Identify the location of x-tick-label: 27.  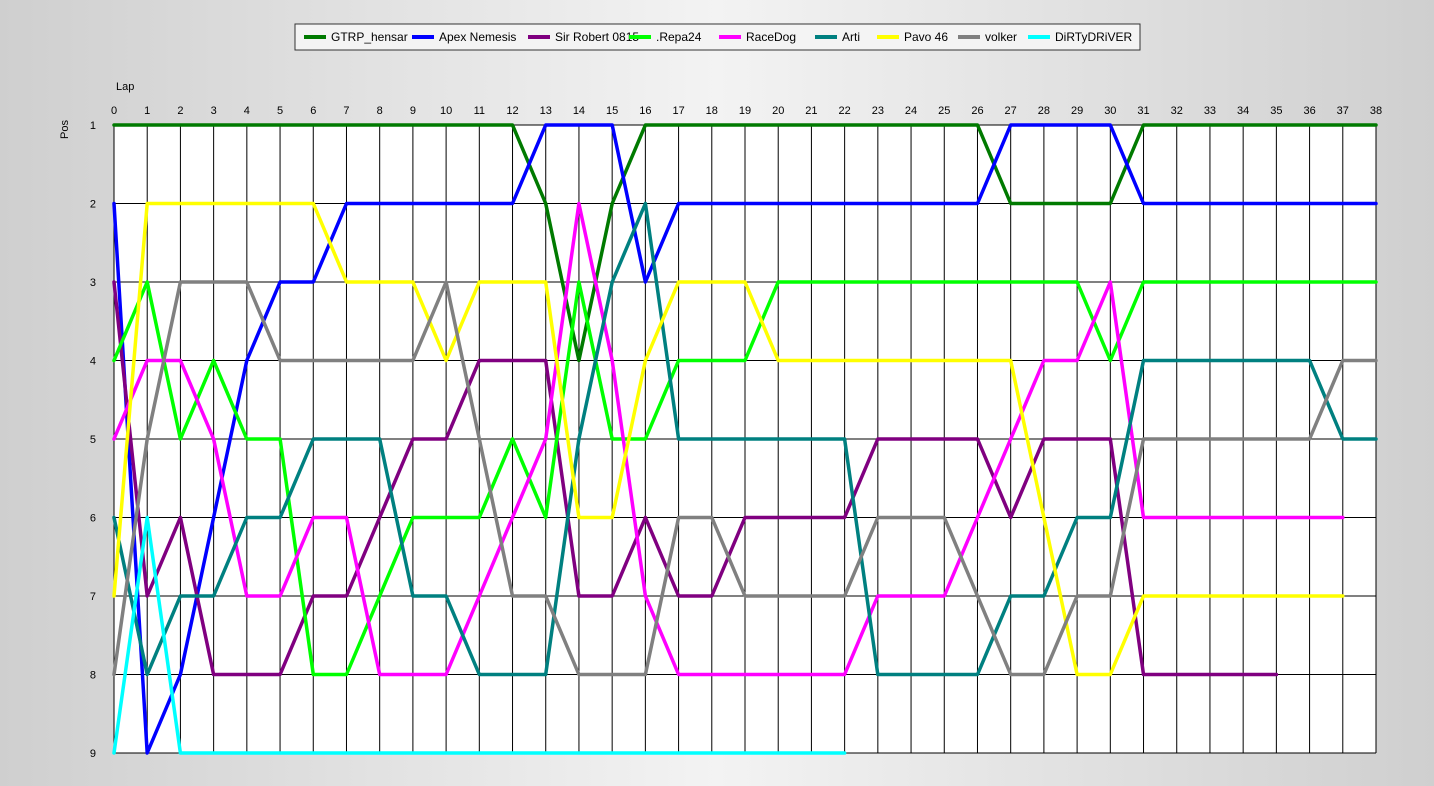
(1011, 111).